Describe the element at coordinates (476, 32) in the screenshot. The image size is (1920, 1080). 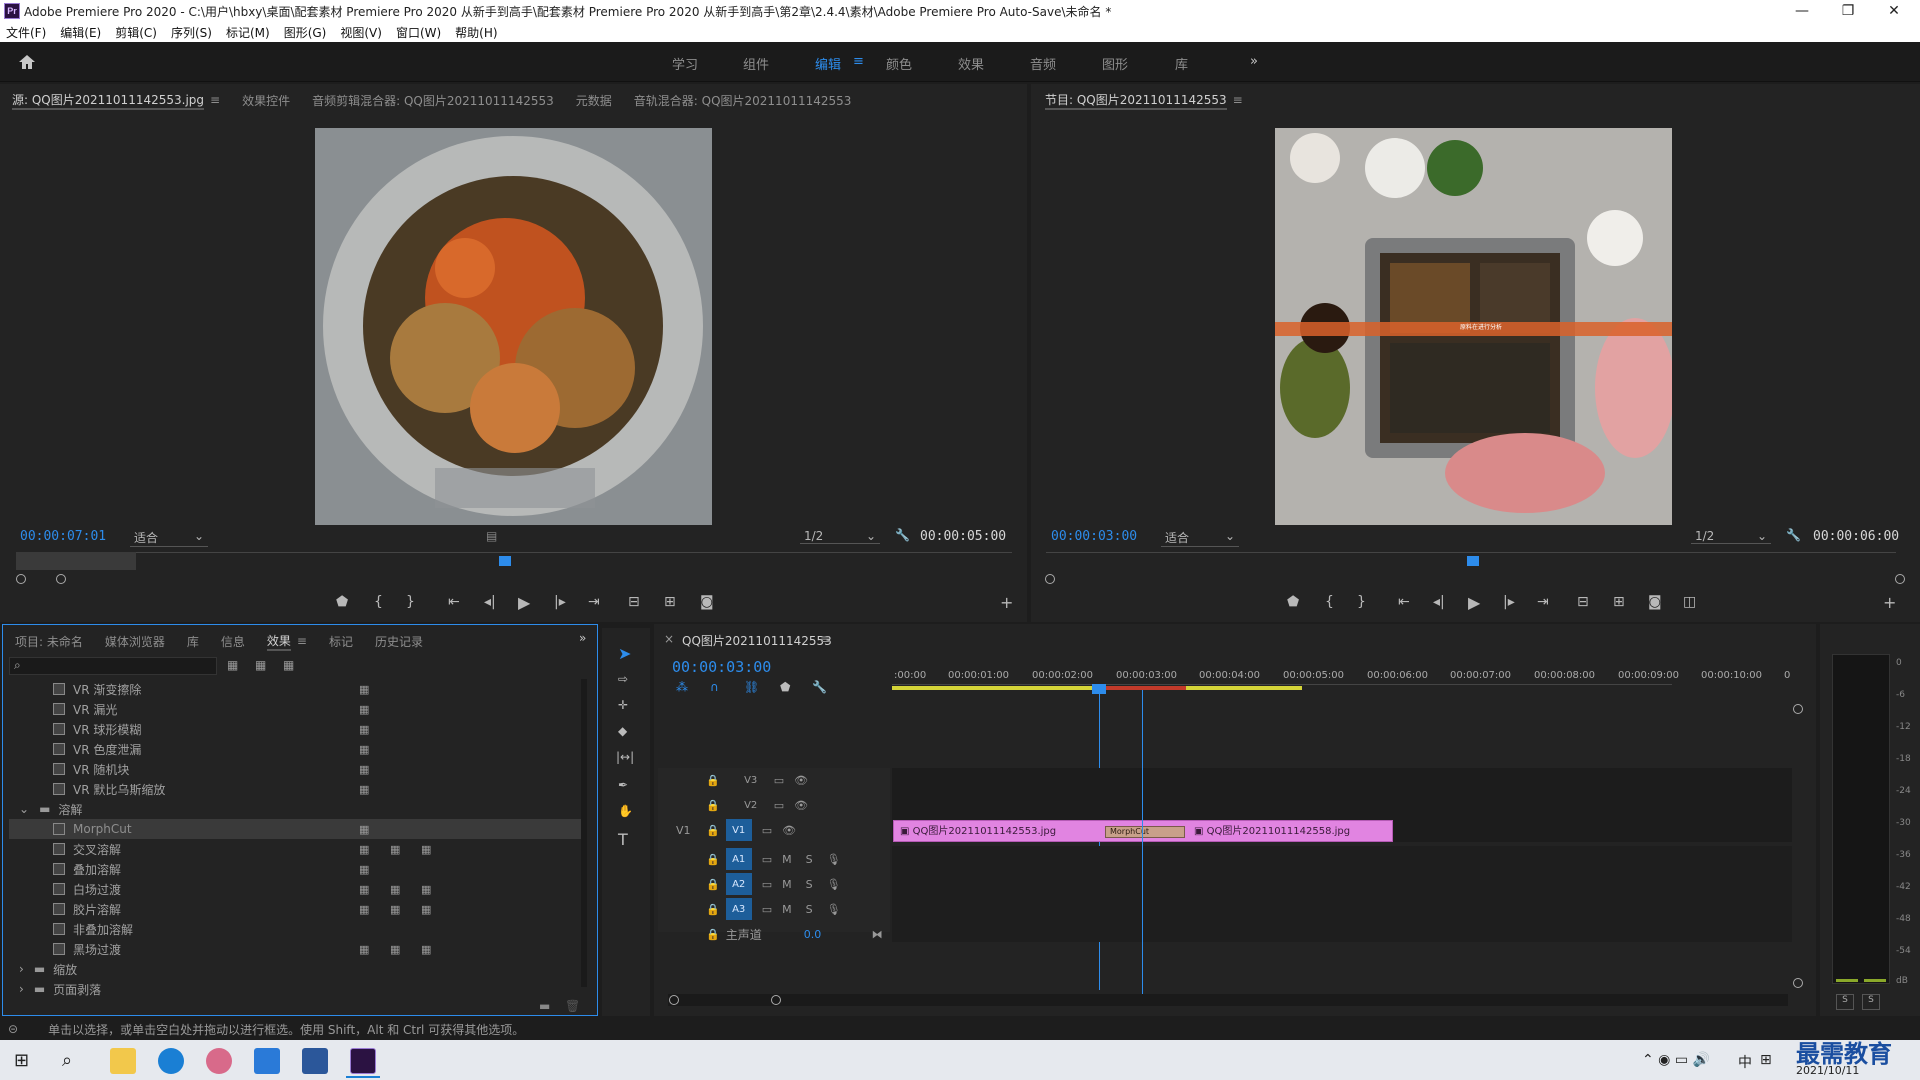
I see `menu-help: 帮助(H)` at that location.